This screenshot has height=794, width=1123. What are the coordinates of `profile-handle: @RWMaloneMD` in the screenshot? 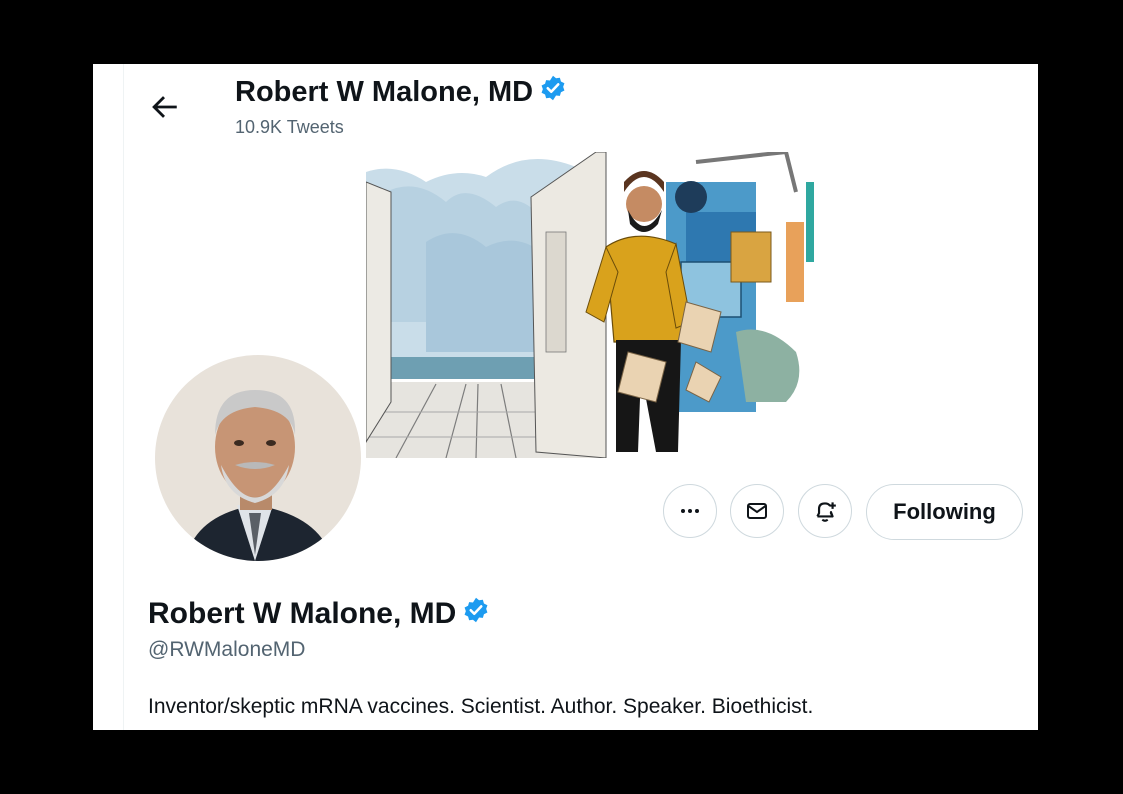 It's located at (227, 649).